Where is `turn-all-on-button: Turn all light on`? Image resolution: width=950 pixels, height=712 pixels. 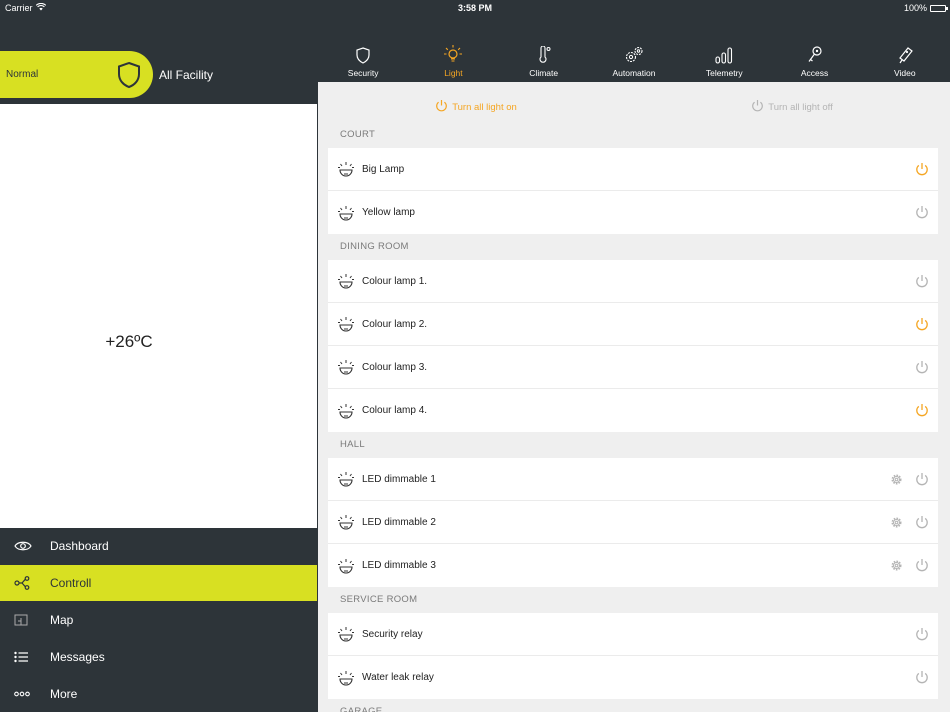
turn-all-on-button: Turn all light on is located at coordinates (476, 107).